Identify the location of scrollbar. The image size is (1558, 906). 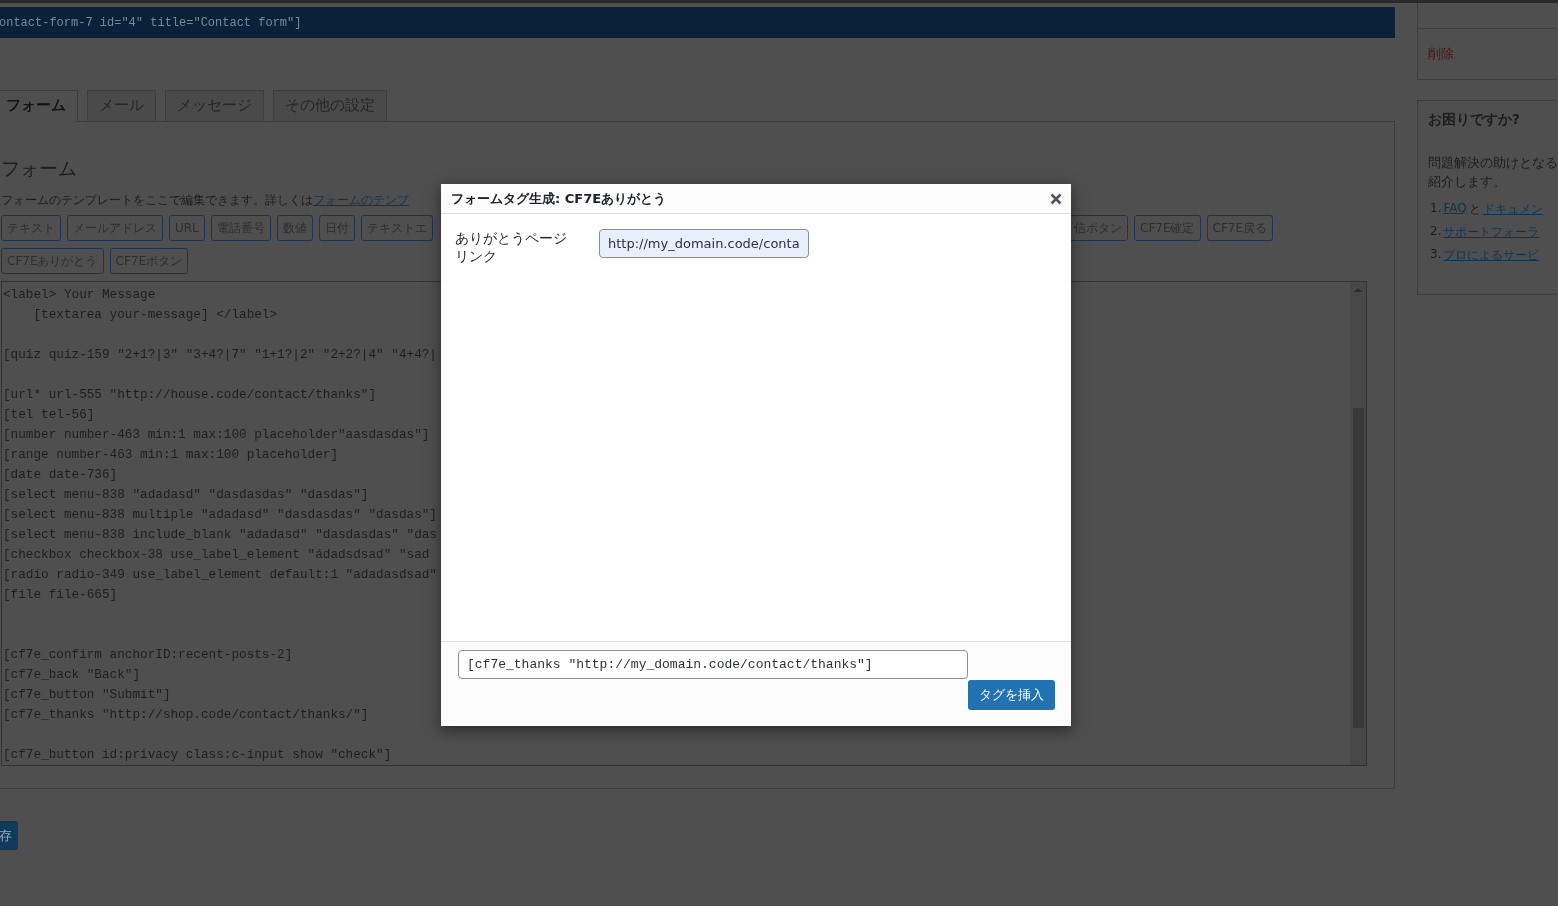
(1358, 523).